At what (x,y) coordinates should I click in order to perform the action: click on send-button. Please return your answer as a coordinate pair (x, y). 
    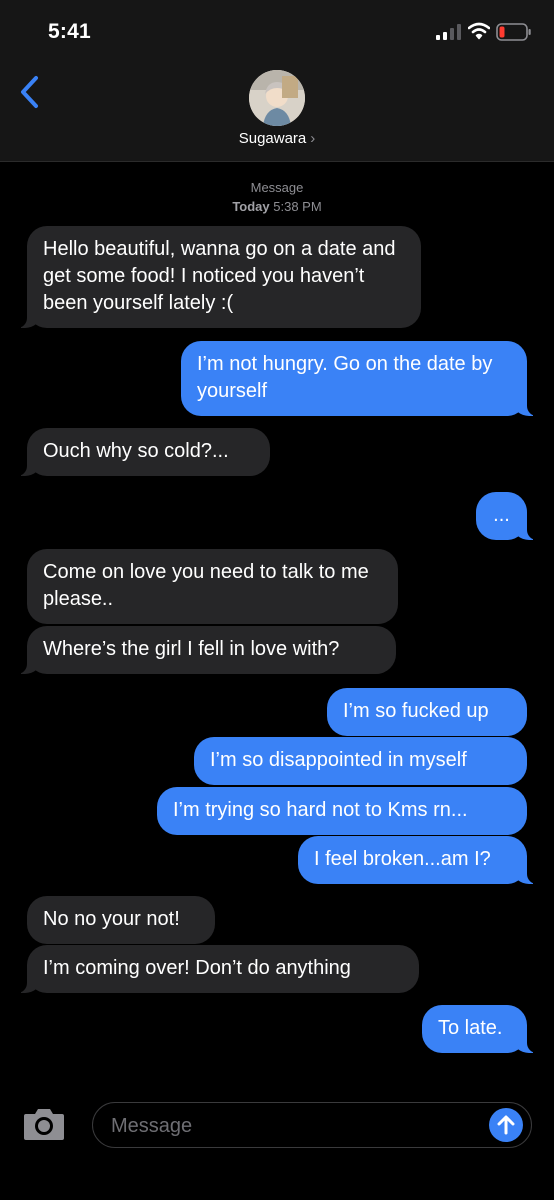
    Looking at the image, I should click on (506, 1125).